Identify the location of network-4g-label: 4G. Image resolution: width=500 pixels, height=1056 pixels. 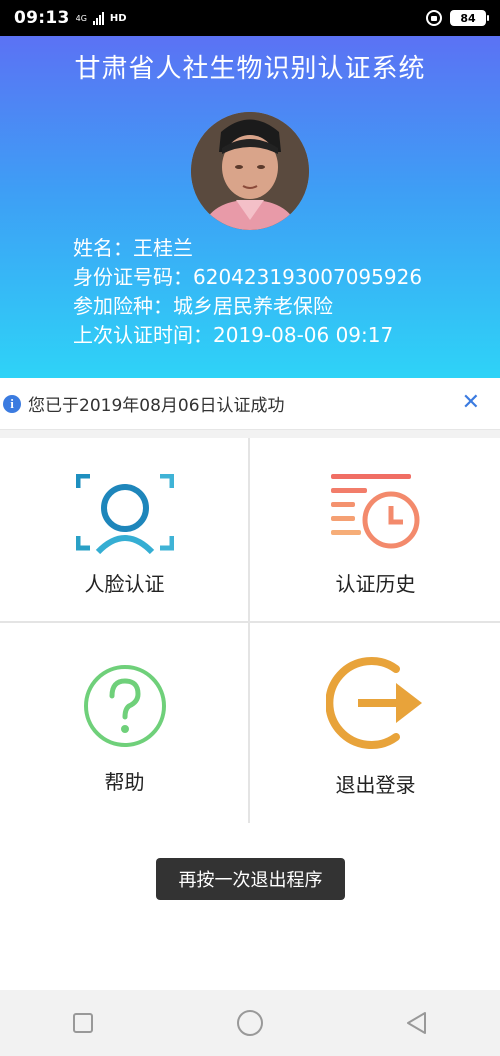
(81, 18).